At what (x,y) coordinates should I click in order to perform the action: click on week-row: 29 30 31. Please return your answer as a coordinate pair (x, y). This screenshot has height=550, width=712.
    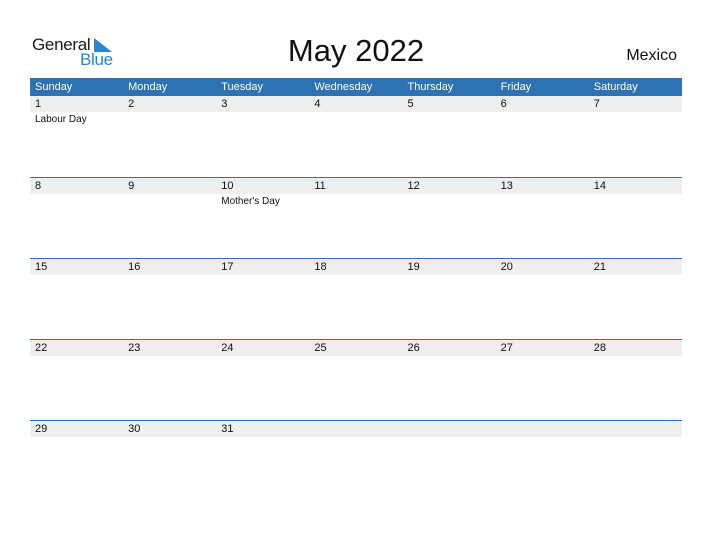
    Looking at the image, I should click on (356, 429).